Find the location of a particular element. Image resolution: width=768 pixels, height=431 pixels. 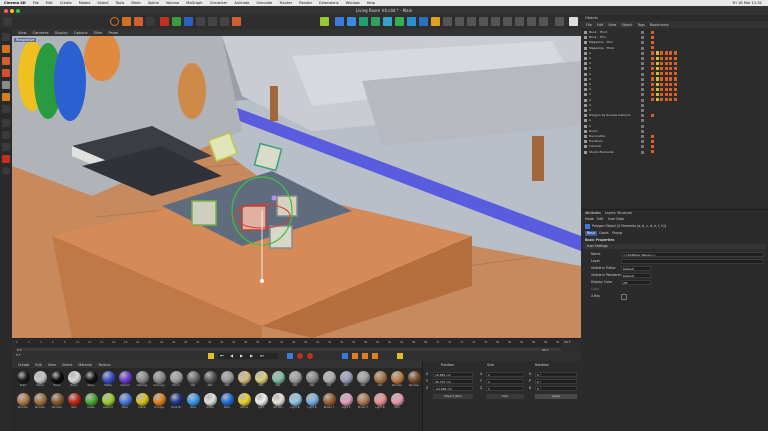

viewport-menu-display: Display is located at coordinates (61, 33).